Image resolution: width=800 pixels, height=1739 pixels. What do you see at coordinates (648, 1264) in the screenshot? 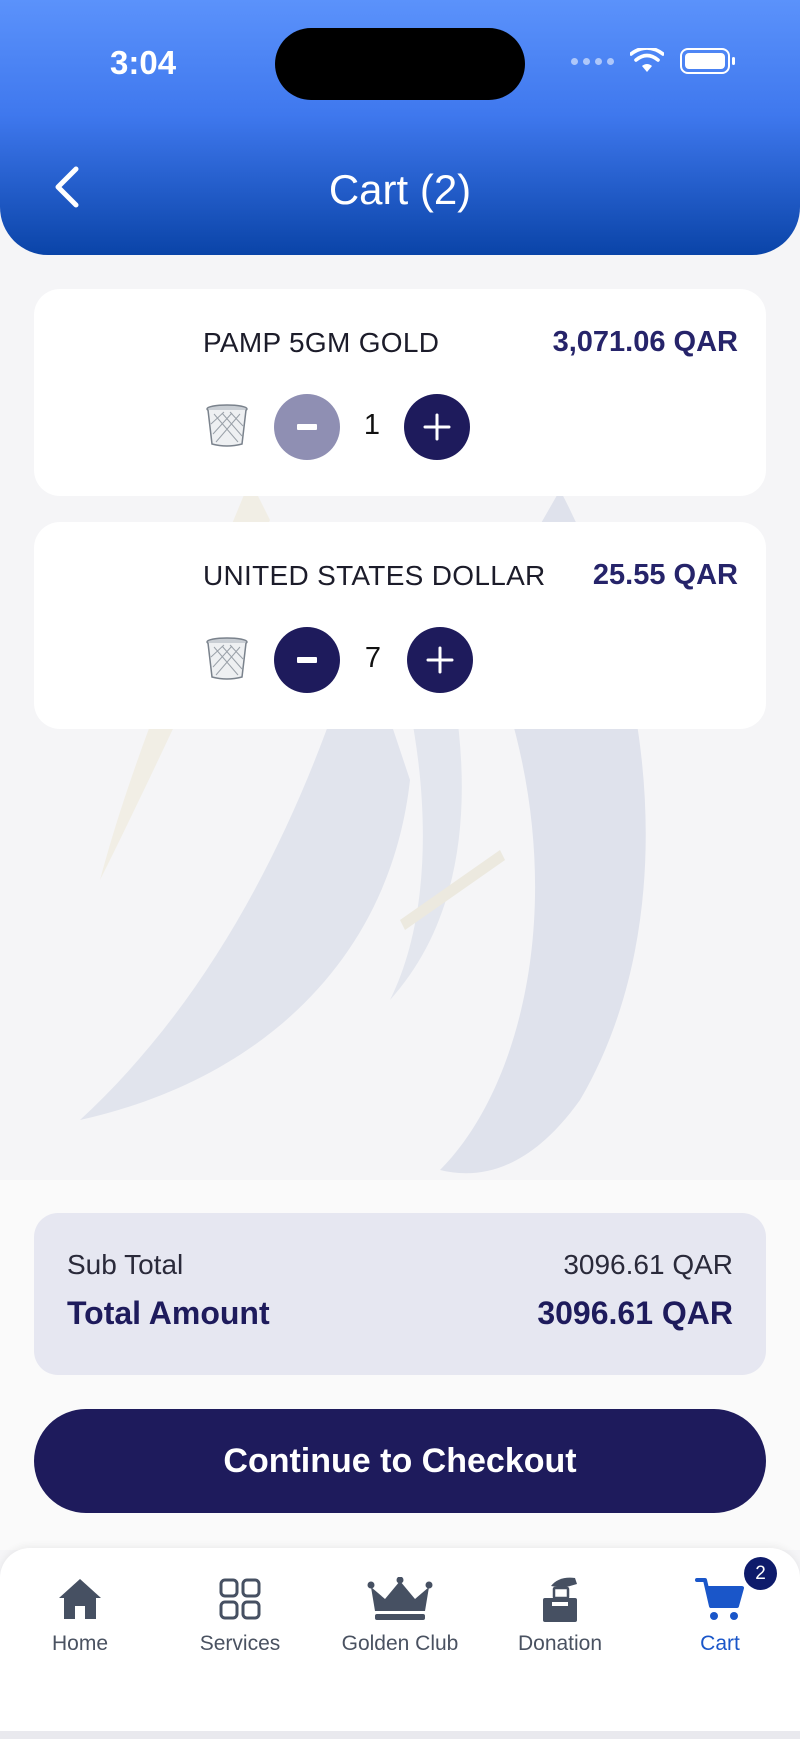
I see `sub-total-value: 3096.61 QAR` at bounding box center [648, 1264].